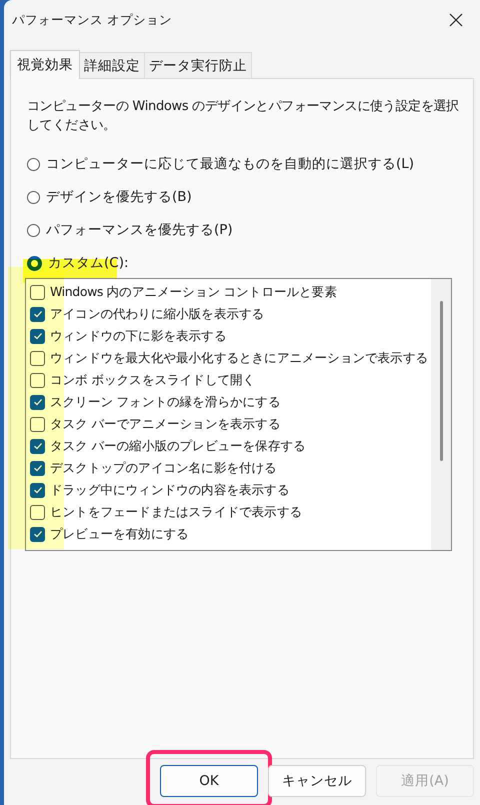 Image resolution: width=480 pixels, height=805 pixels. What do you see at coordinates (317, 781) in the screenshot?
I see `dialog-button: キャンセル` at bounding box center [317, 781].